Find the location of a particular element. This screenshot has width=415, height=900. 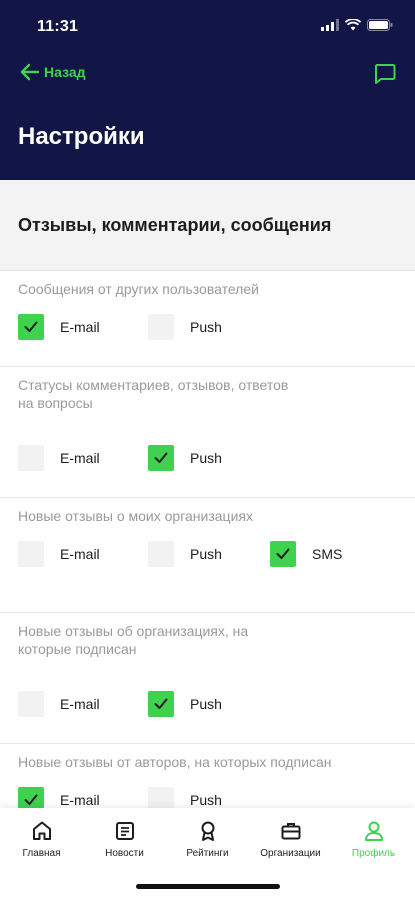

chat-icon is located at coordinates (385, 74).